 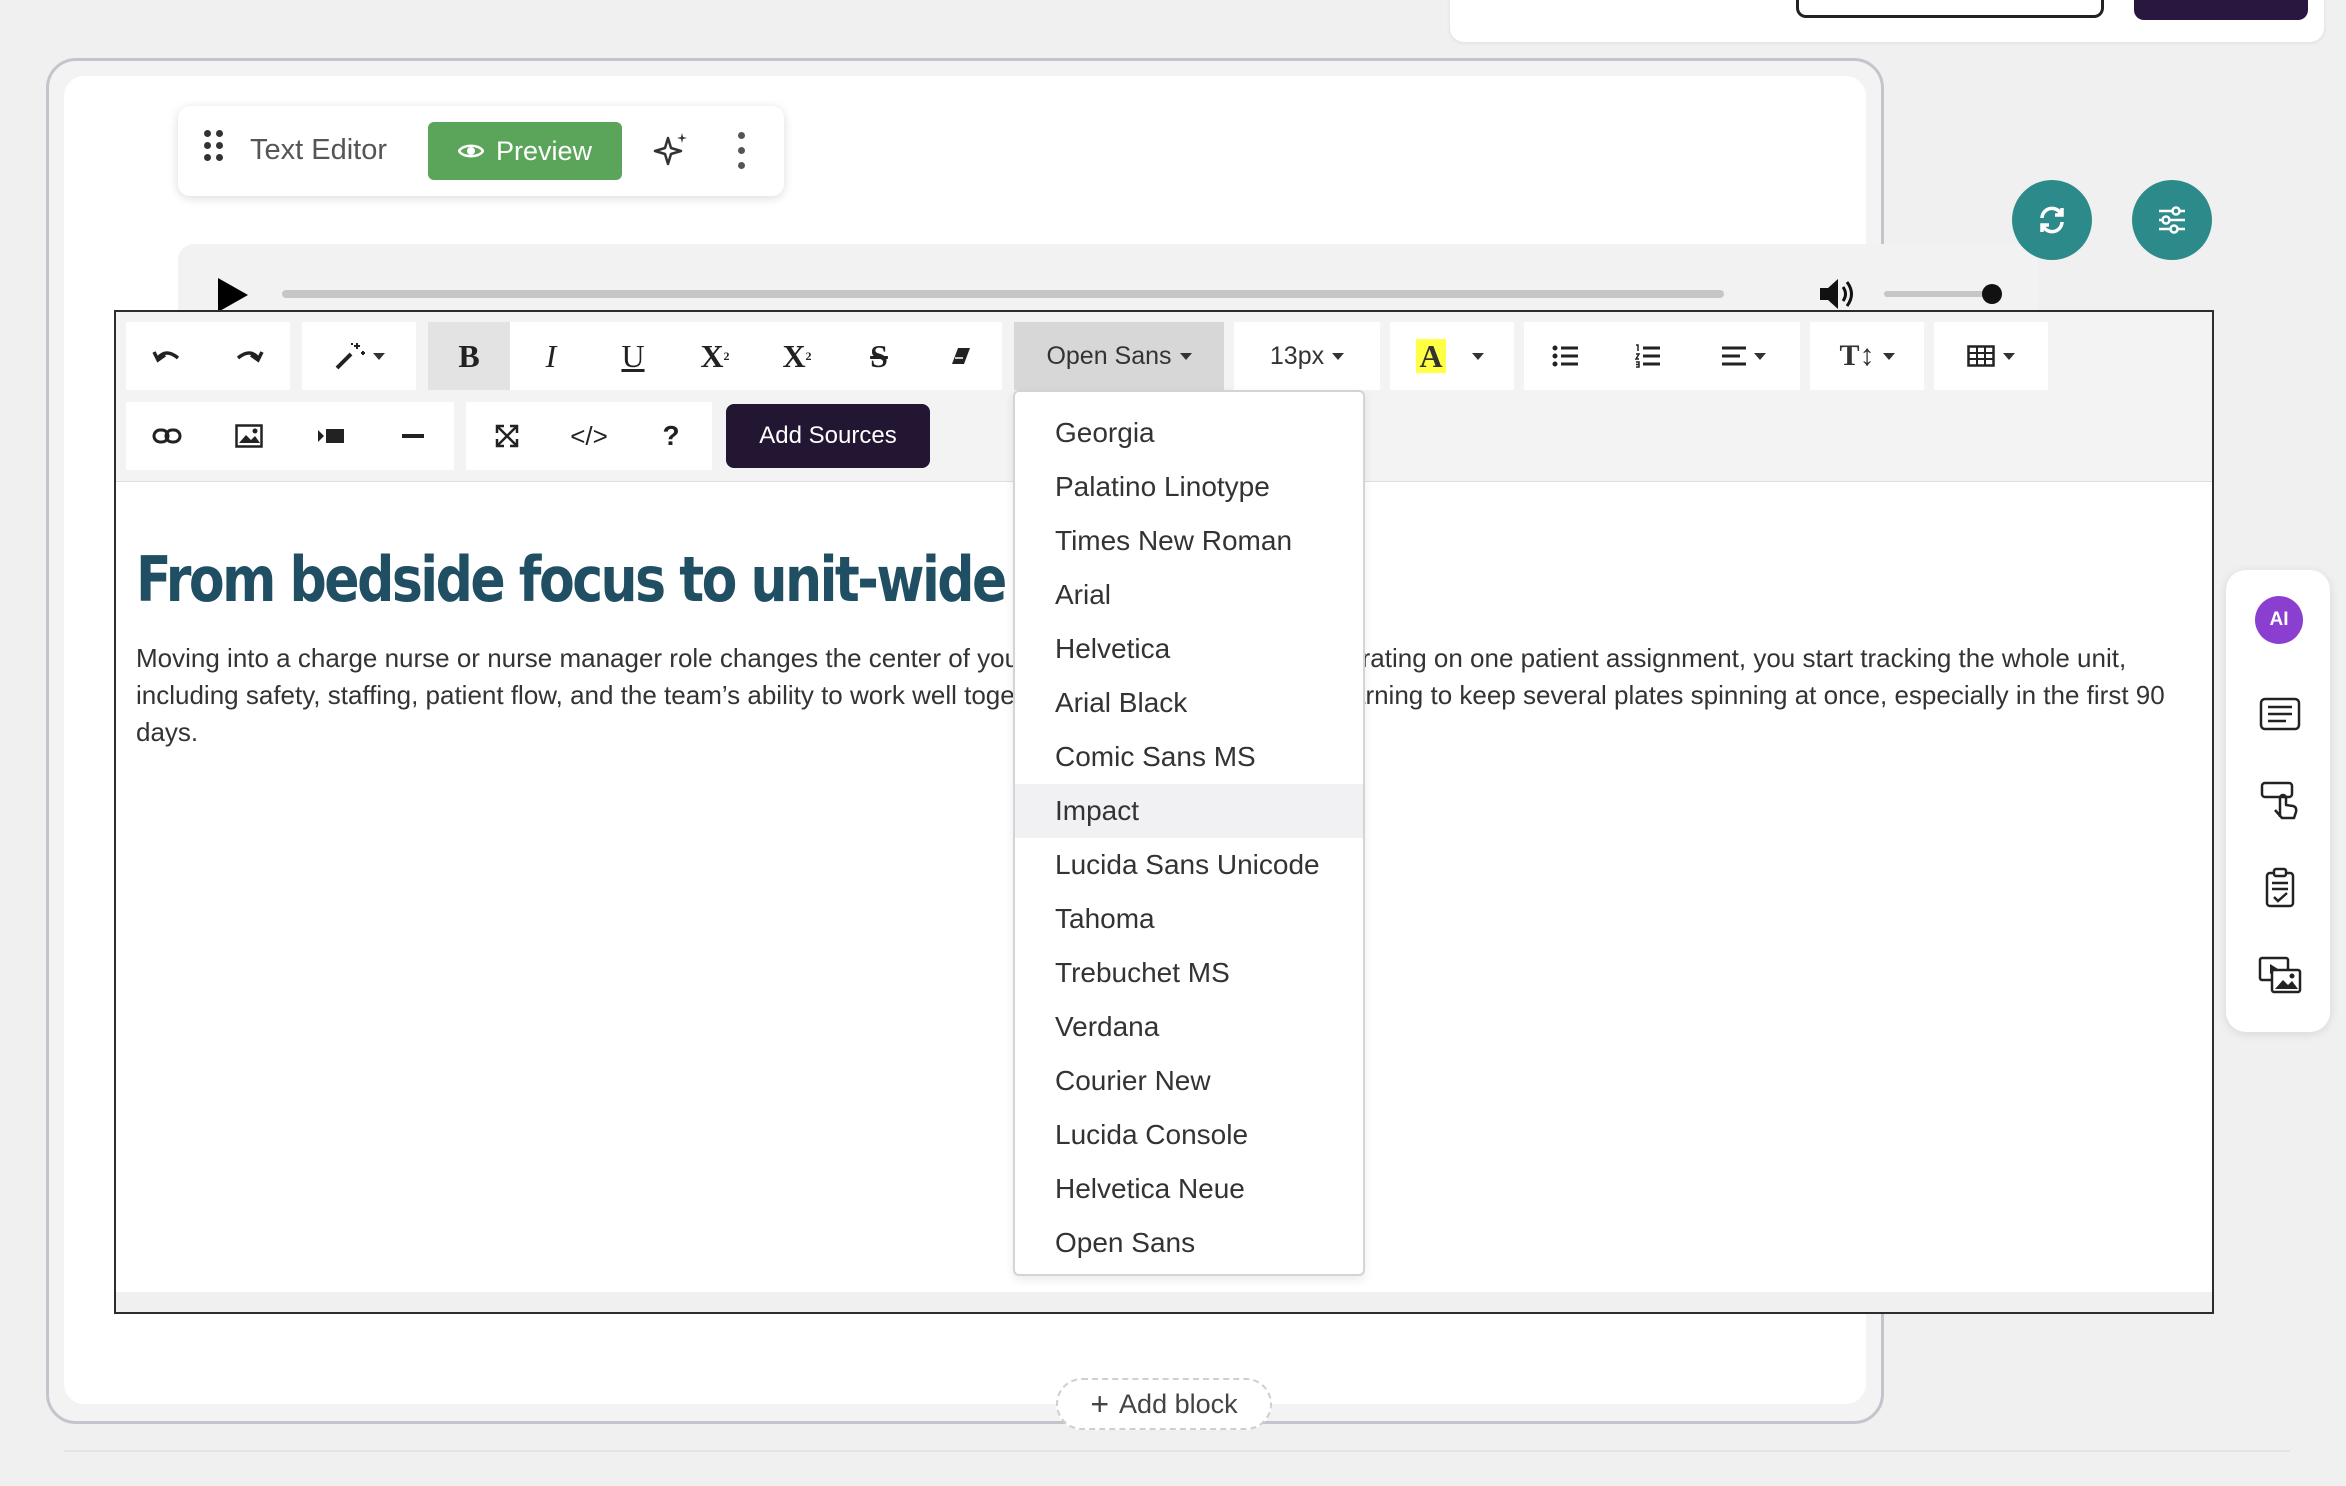 I want to click on more-options-icon, so click(x=741, y=152).